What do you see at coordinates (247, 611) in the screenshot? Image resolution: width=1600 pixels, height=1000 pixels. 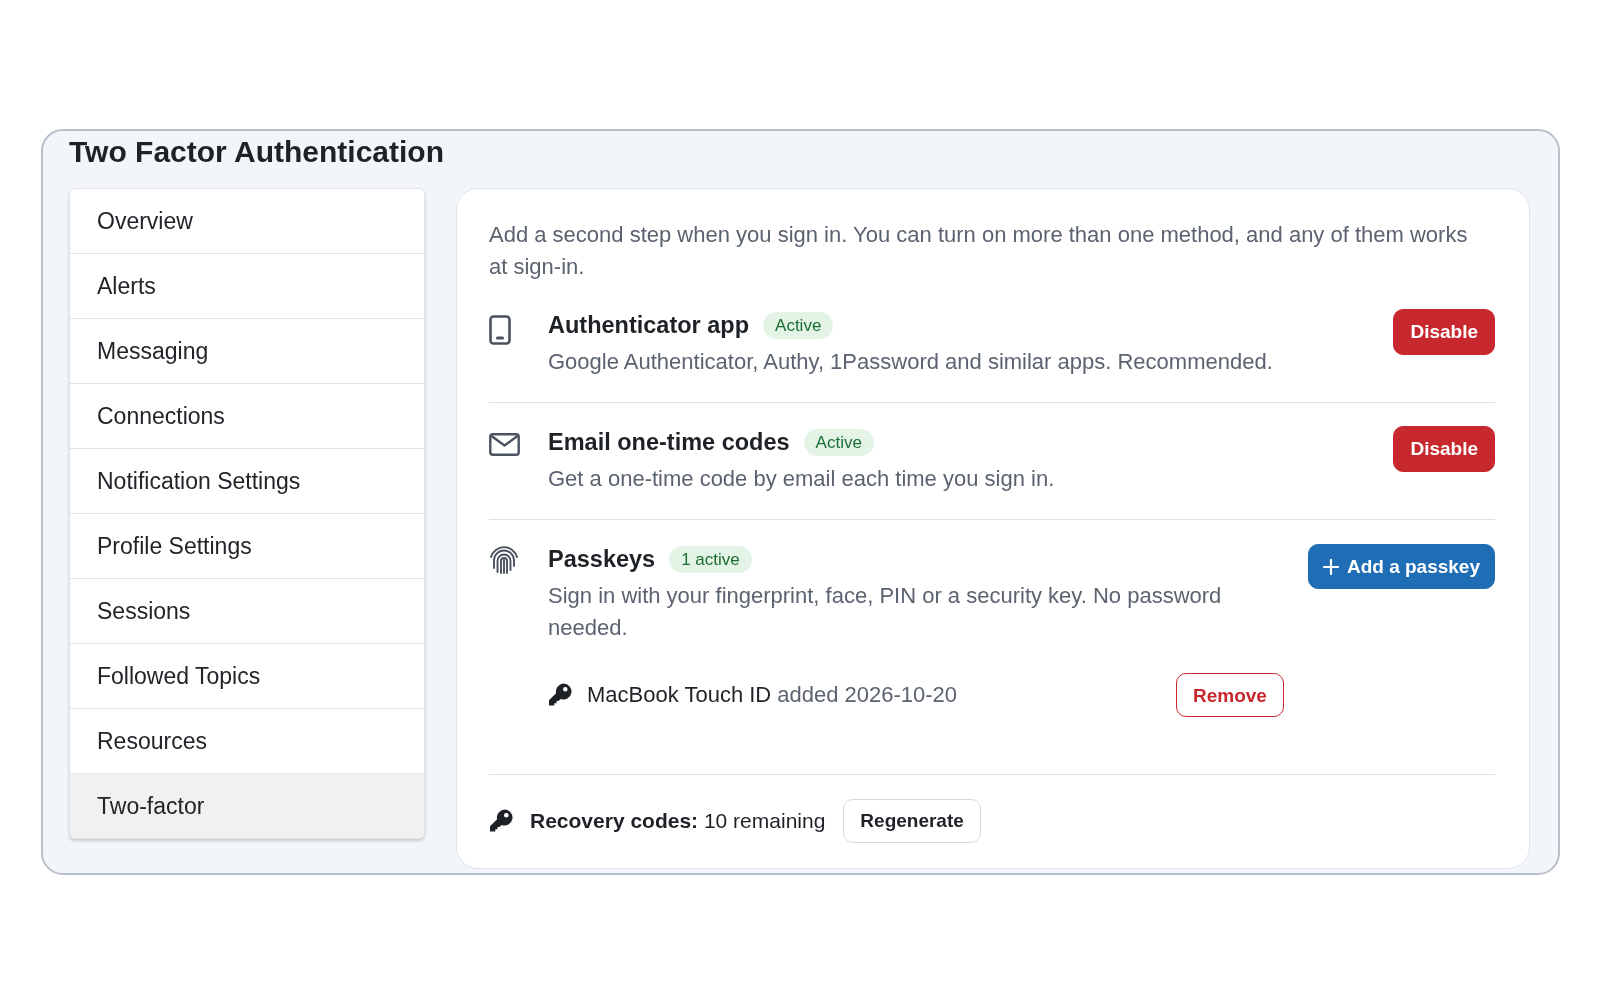 I see `sidebar-item: Sessions` at bounding box center [247, 611].